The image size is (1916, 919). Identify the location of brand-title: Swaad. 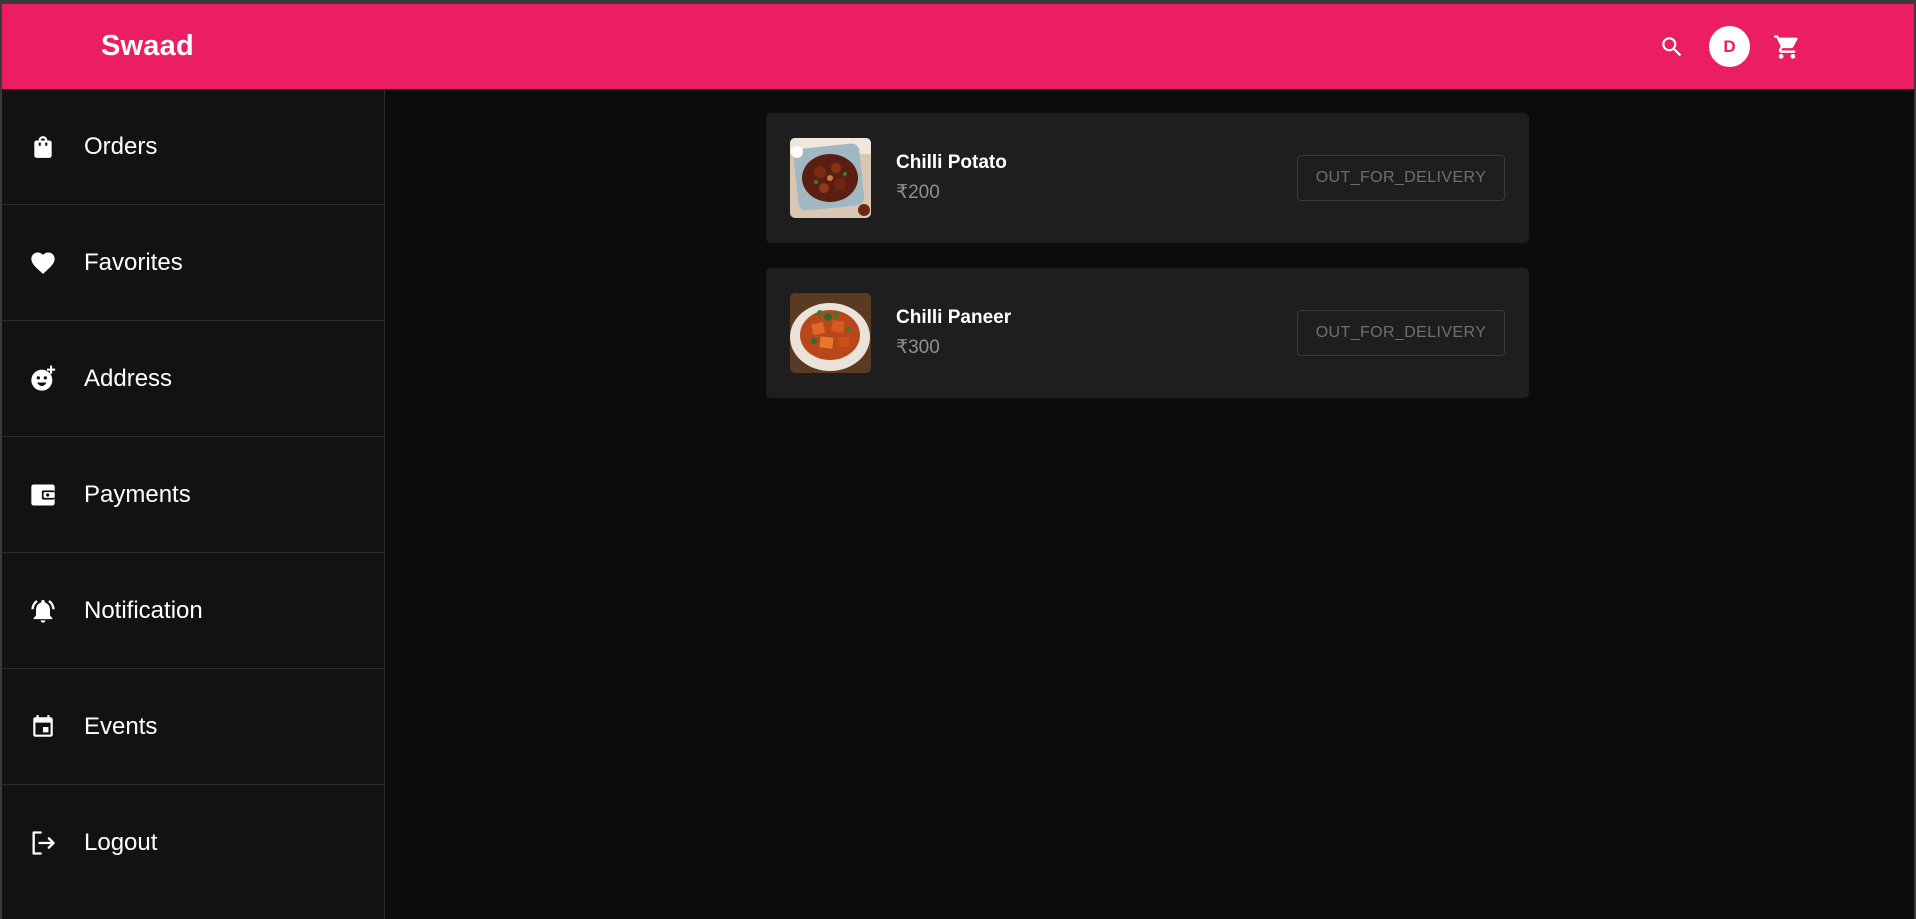
(147, 46).